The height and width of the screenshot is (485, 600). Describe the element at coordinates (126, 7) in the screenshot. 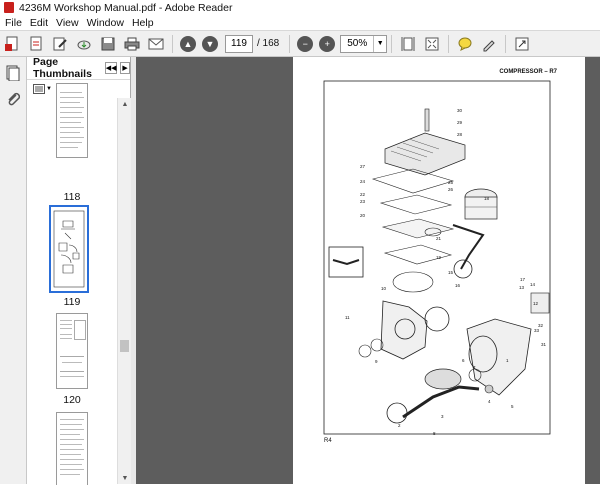

I see `window-title: 4236M Workshop Manual.pdf - Adobe Reader` at that location.